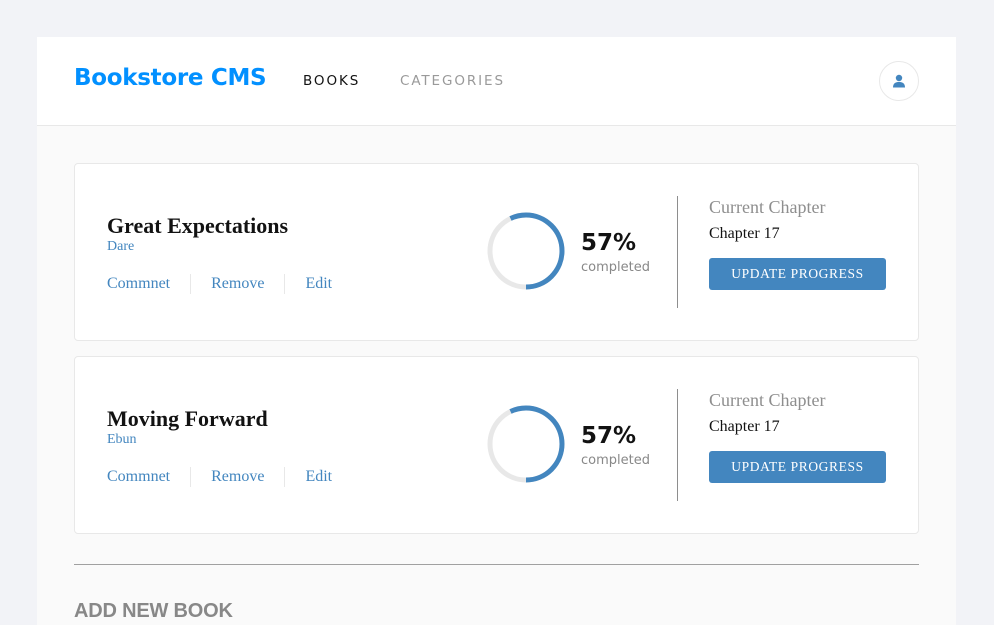  I want to click on book-author: Dare, so click(120, 247).